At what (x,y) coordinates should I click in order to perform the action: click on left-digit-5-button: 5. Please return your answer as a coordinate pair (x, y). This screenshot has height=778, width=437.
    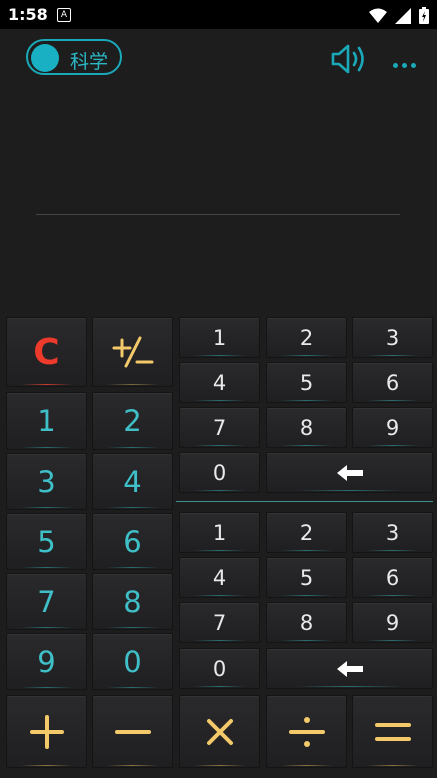
    Looking at the image, I should click on (46, 541).